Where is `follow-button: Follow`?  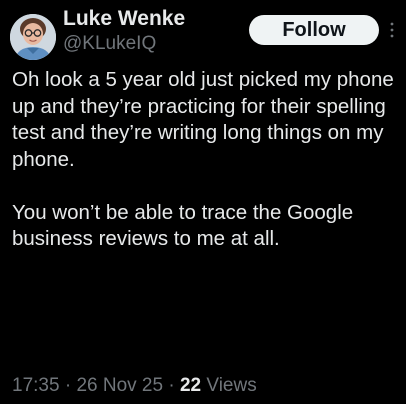
follow-button: Follow is located at coordinates (314, 30).